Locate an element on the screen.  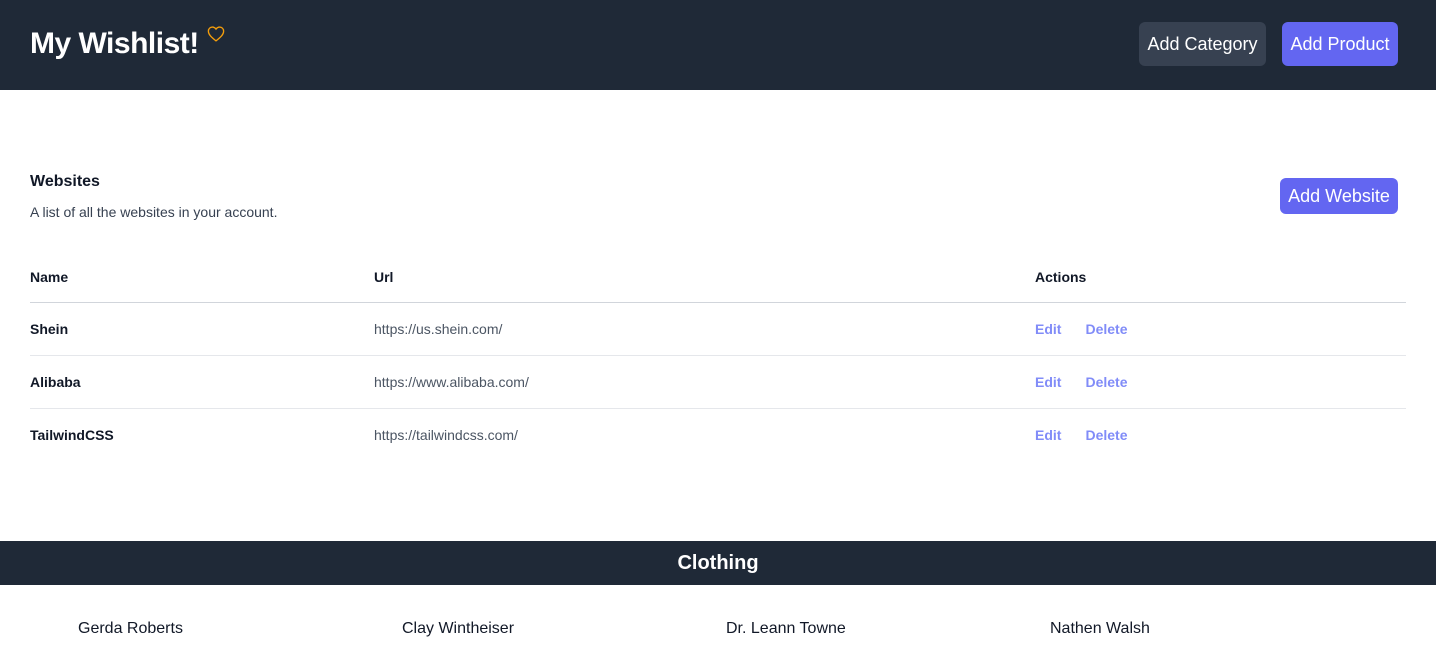
category-header: Clothing is located at coordinates (718, 563).